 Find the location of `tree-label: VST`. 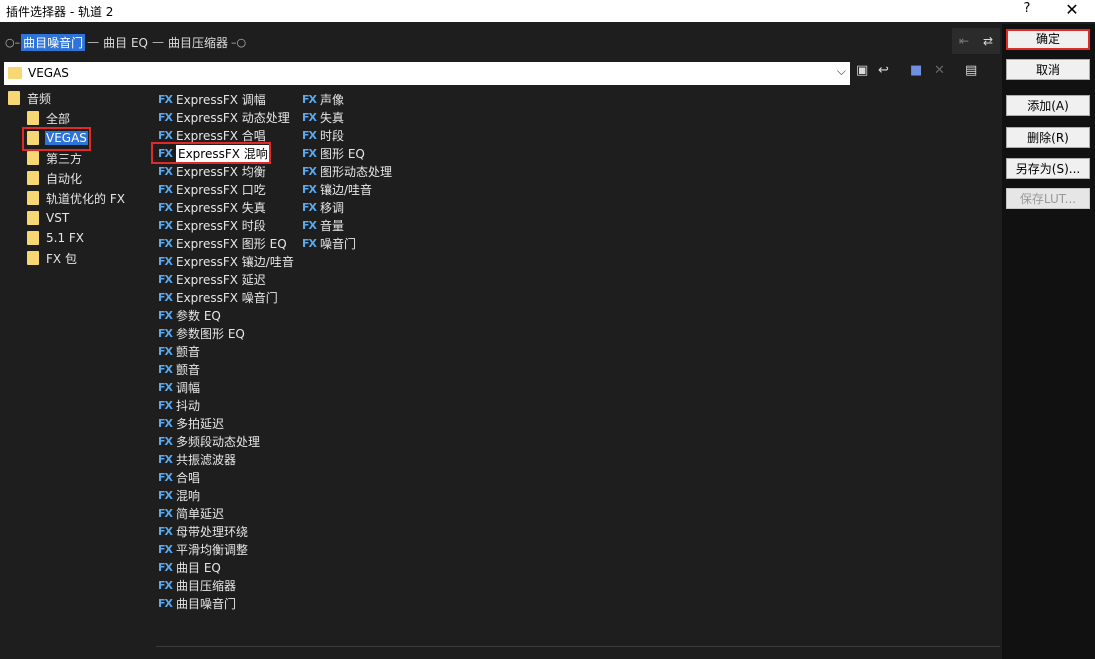

tree-label: VST is located at coordinates (58, 218).